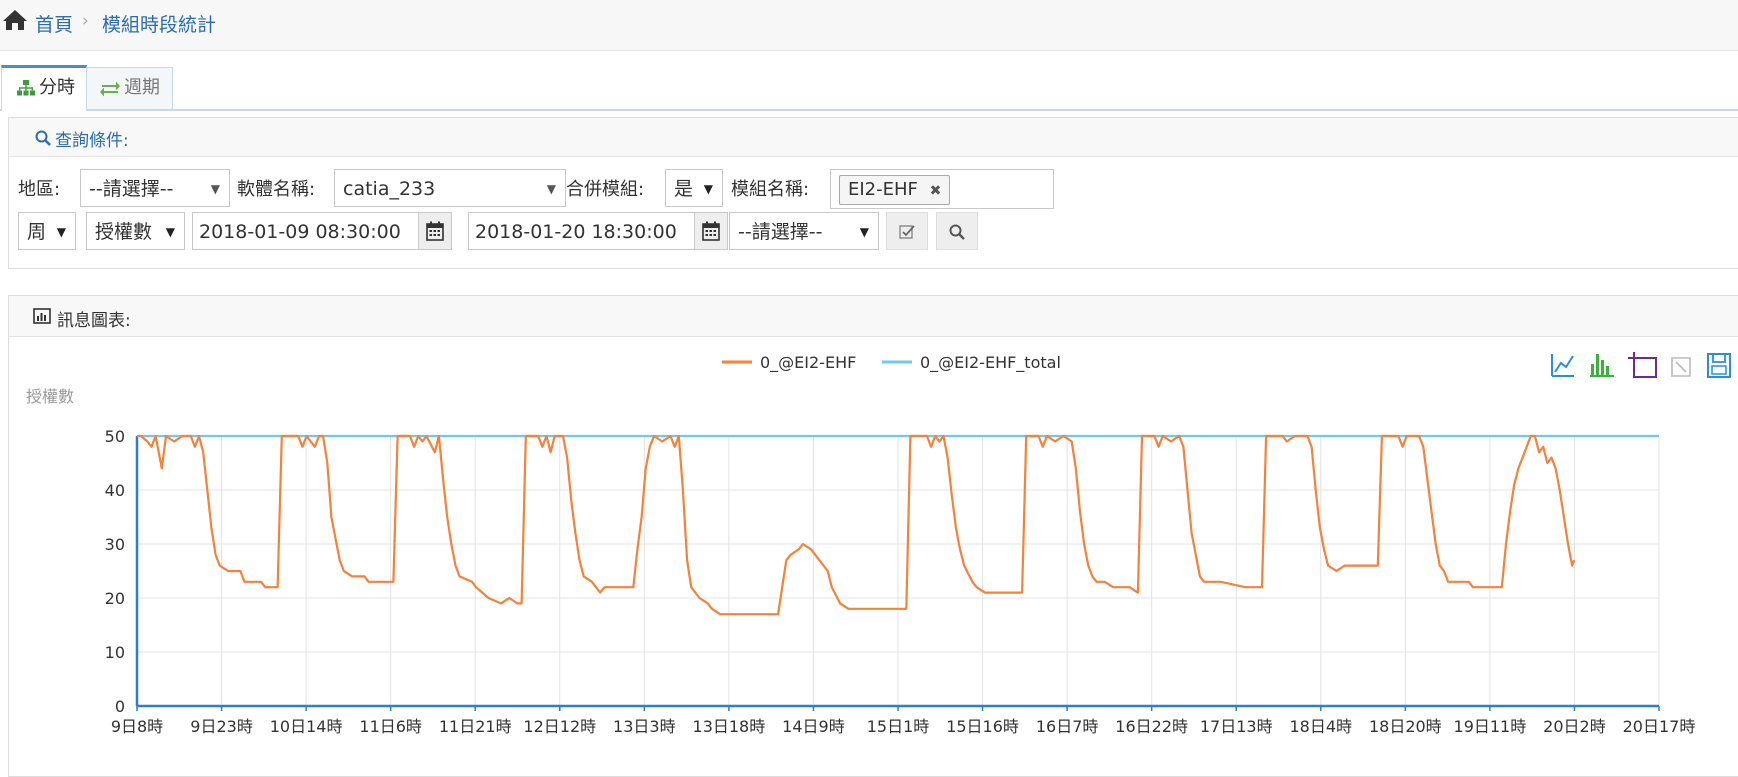 The height and width of the screenshot is (777, 1738). I want to click on x-tick-label: 11日6時, so click(390, 726).